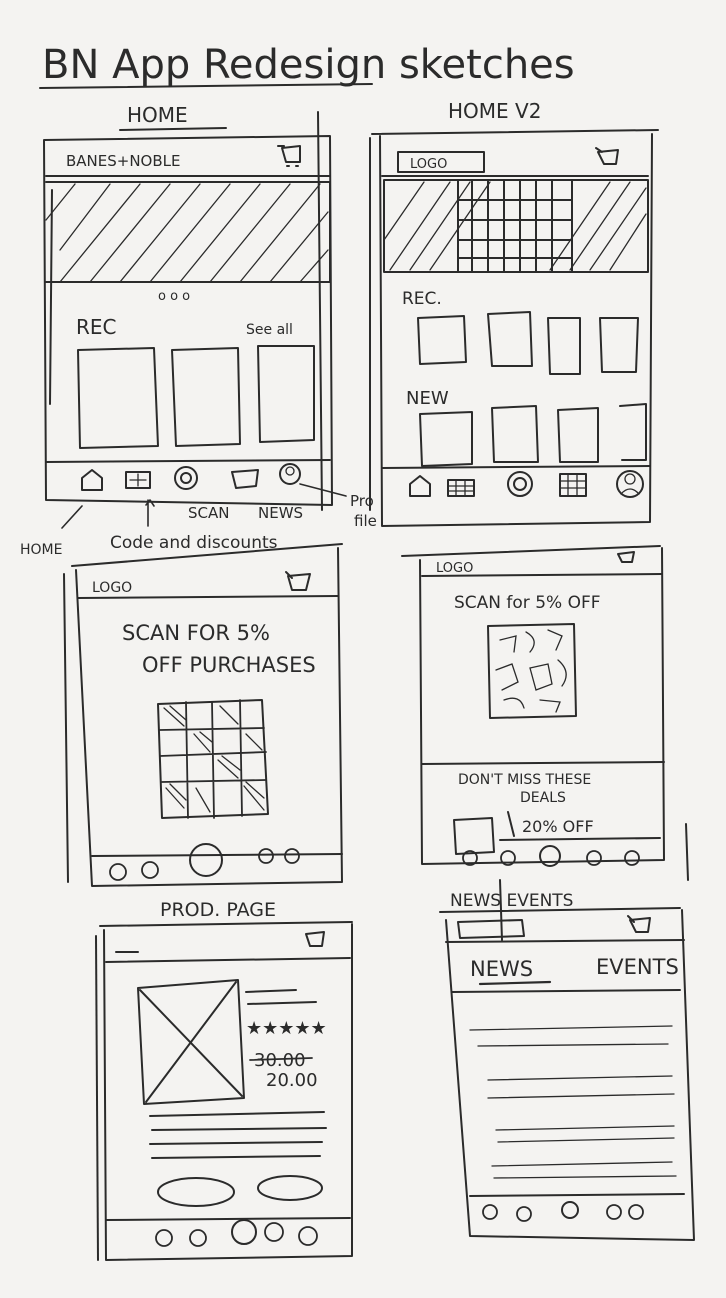  I want to click on news-events-tab-scan, so click(570, 1210).